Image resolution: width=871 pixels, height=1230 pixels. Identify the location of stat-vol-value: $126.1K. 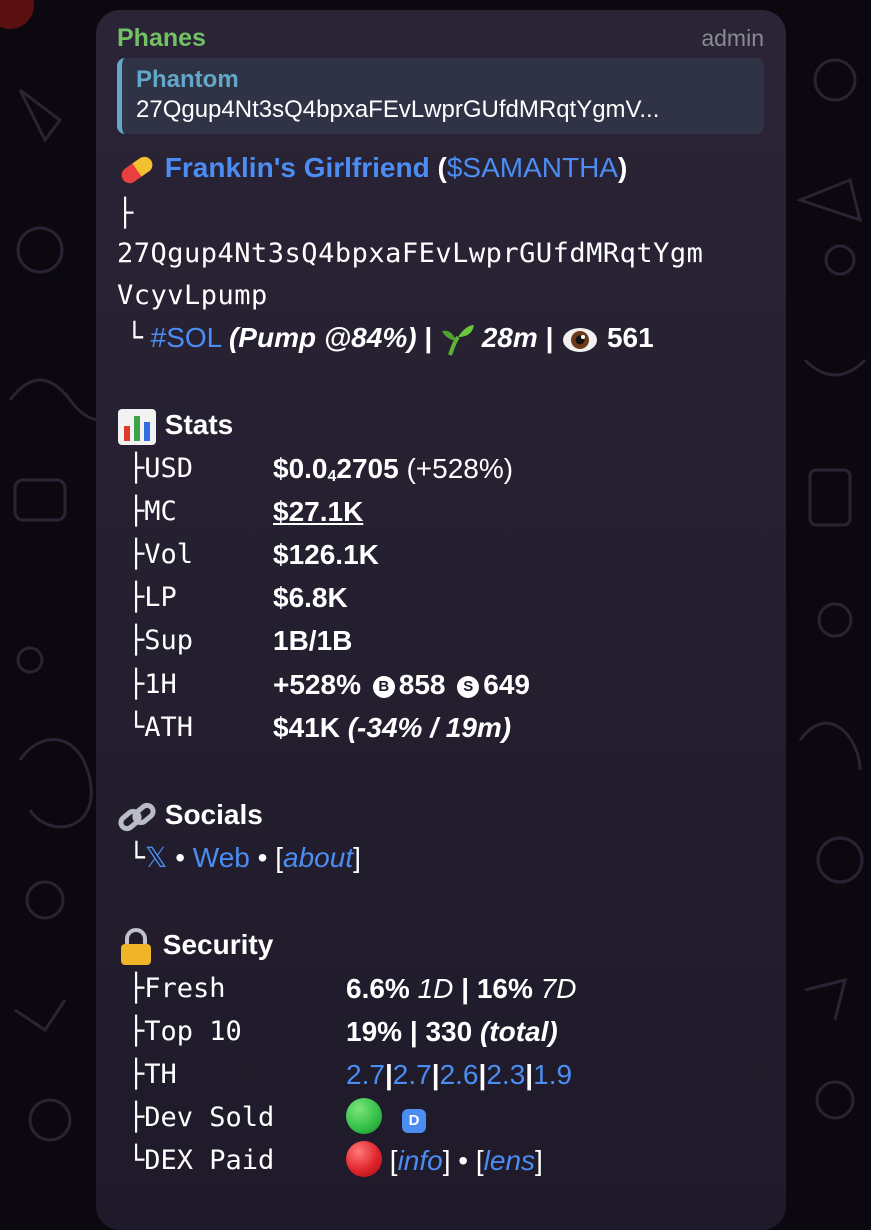
(326, 554).